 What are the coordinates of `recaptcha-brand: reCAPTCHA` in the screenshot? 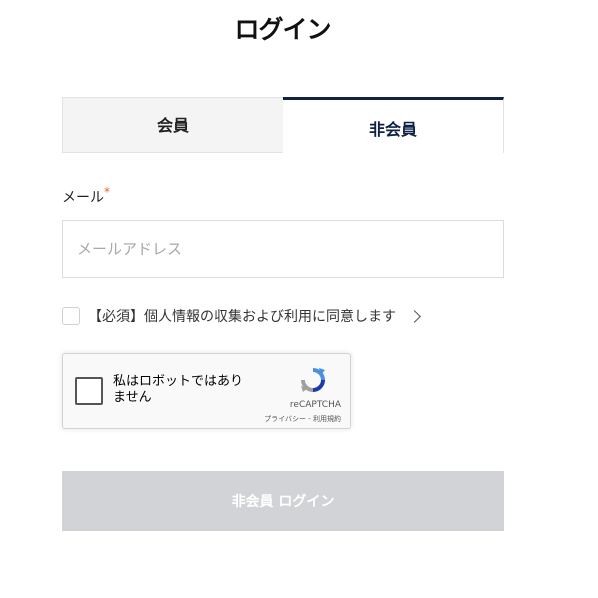 It's located at (315, 405).